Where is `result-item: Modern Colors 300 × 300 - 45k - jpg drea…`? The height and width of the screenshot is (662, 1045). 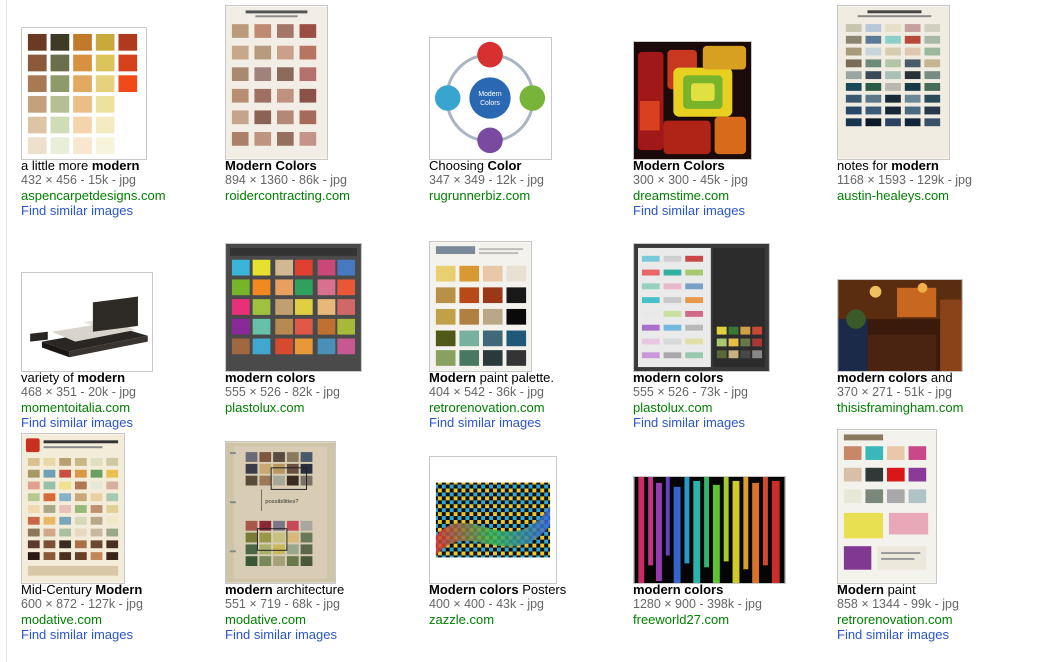 result-item: Modern Colors 300 × 300 - 45k - jpg drea… is located at coordinates (735, 112).